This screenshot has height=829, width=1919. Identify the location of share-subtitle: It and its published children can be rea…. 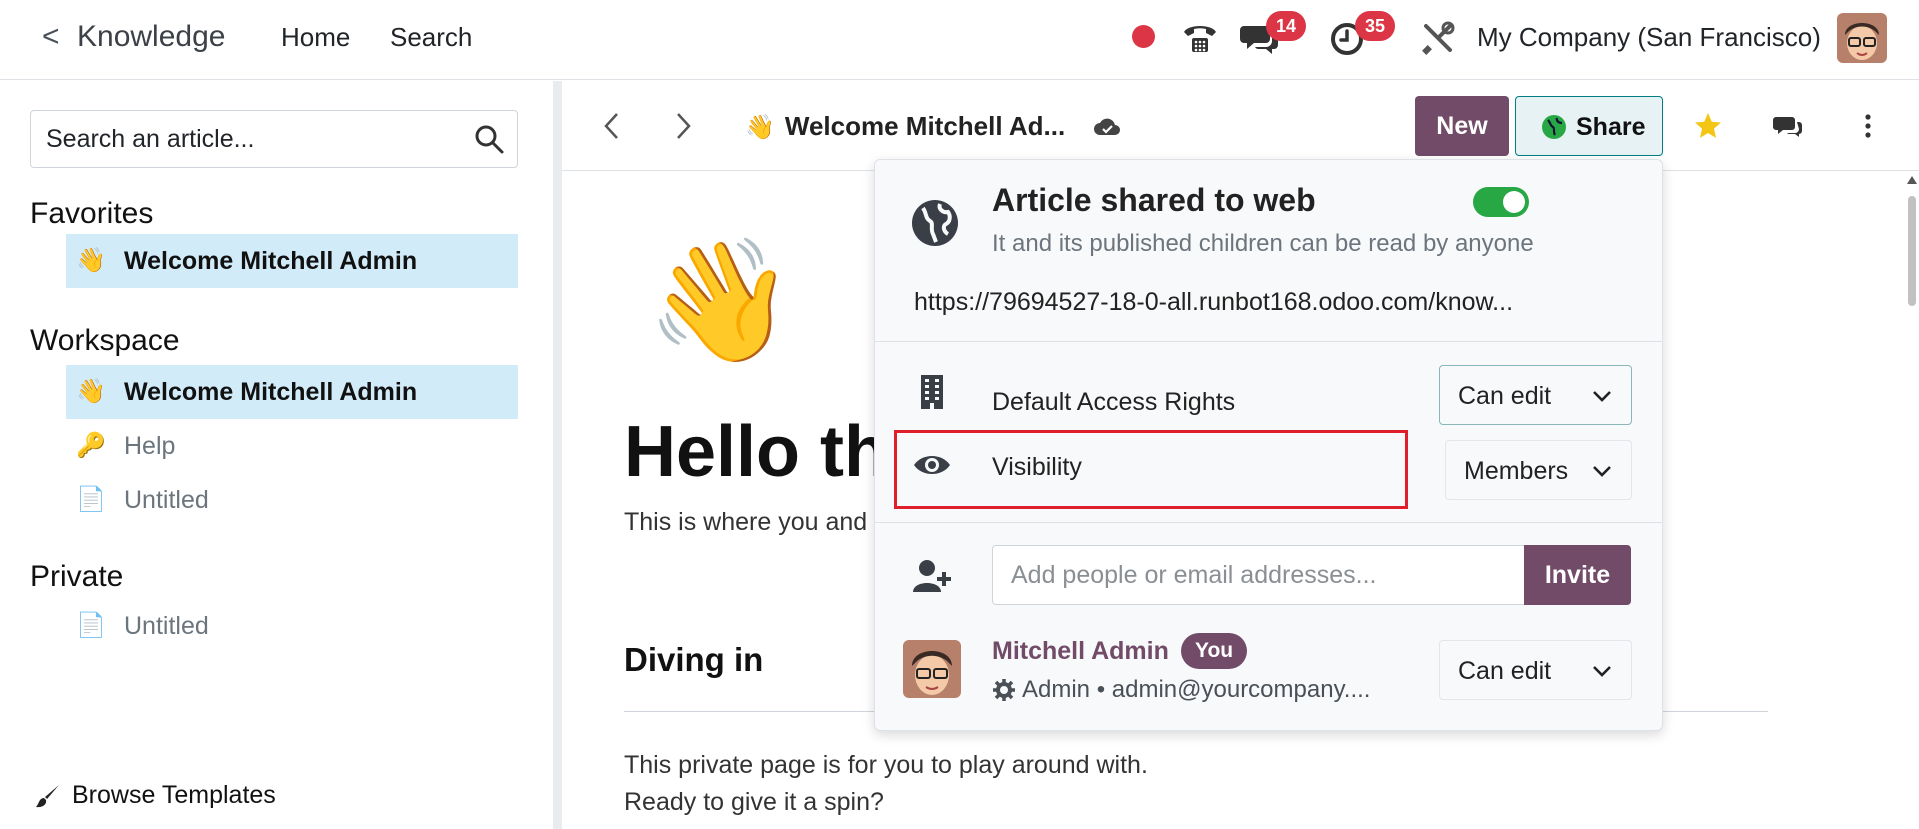
(1263, 243).